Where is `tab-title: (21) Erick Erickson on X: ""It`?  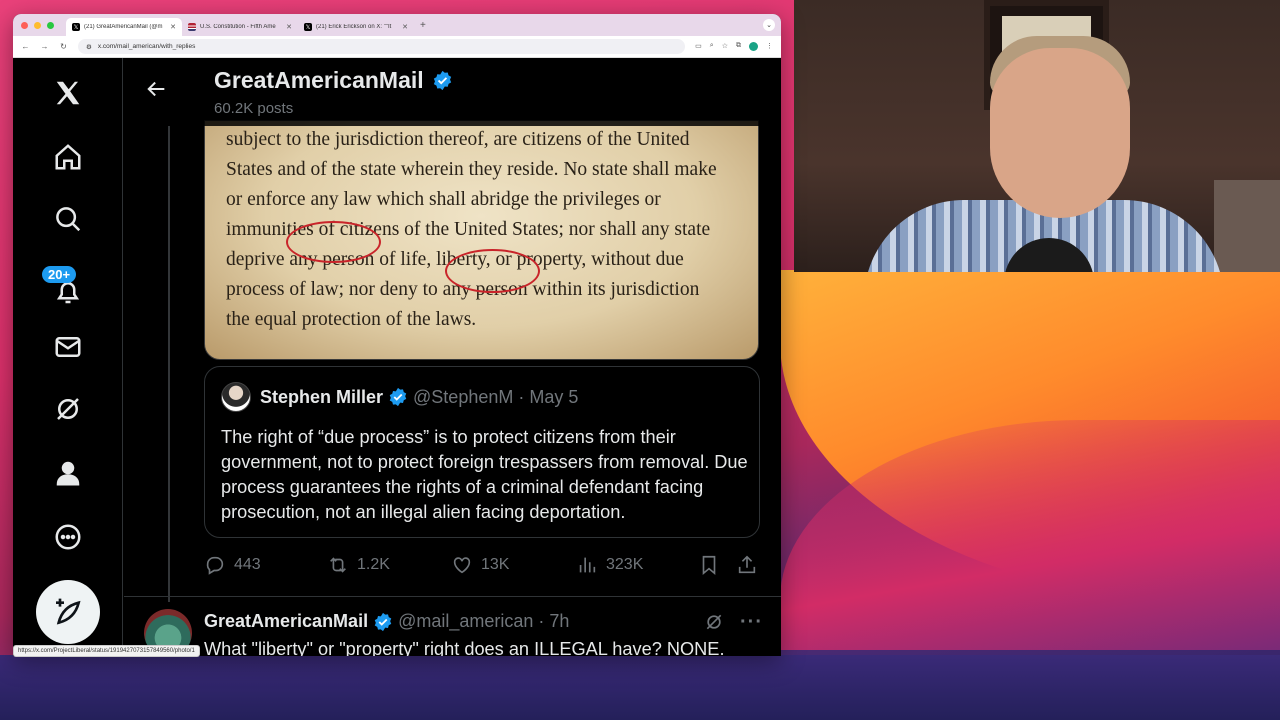 tab-title: (21) Erick Erickson on X: ""It is located at coordinates (354, 27).